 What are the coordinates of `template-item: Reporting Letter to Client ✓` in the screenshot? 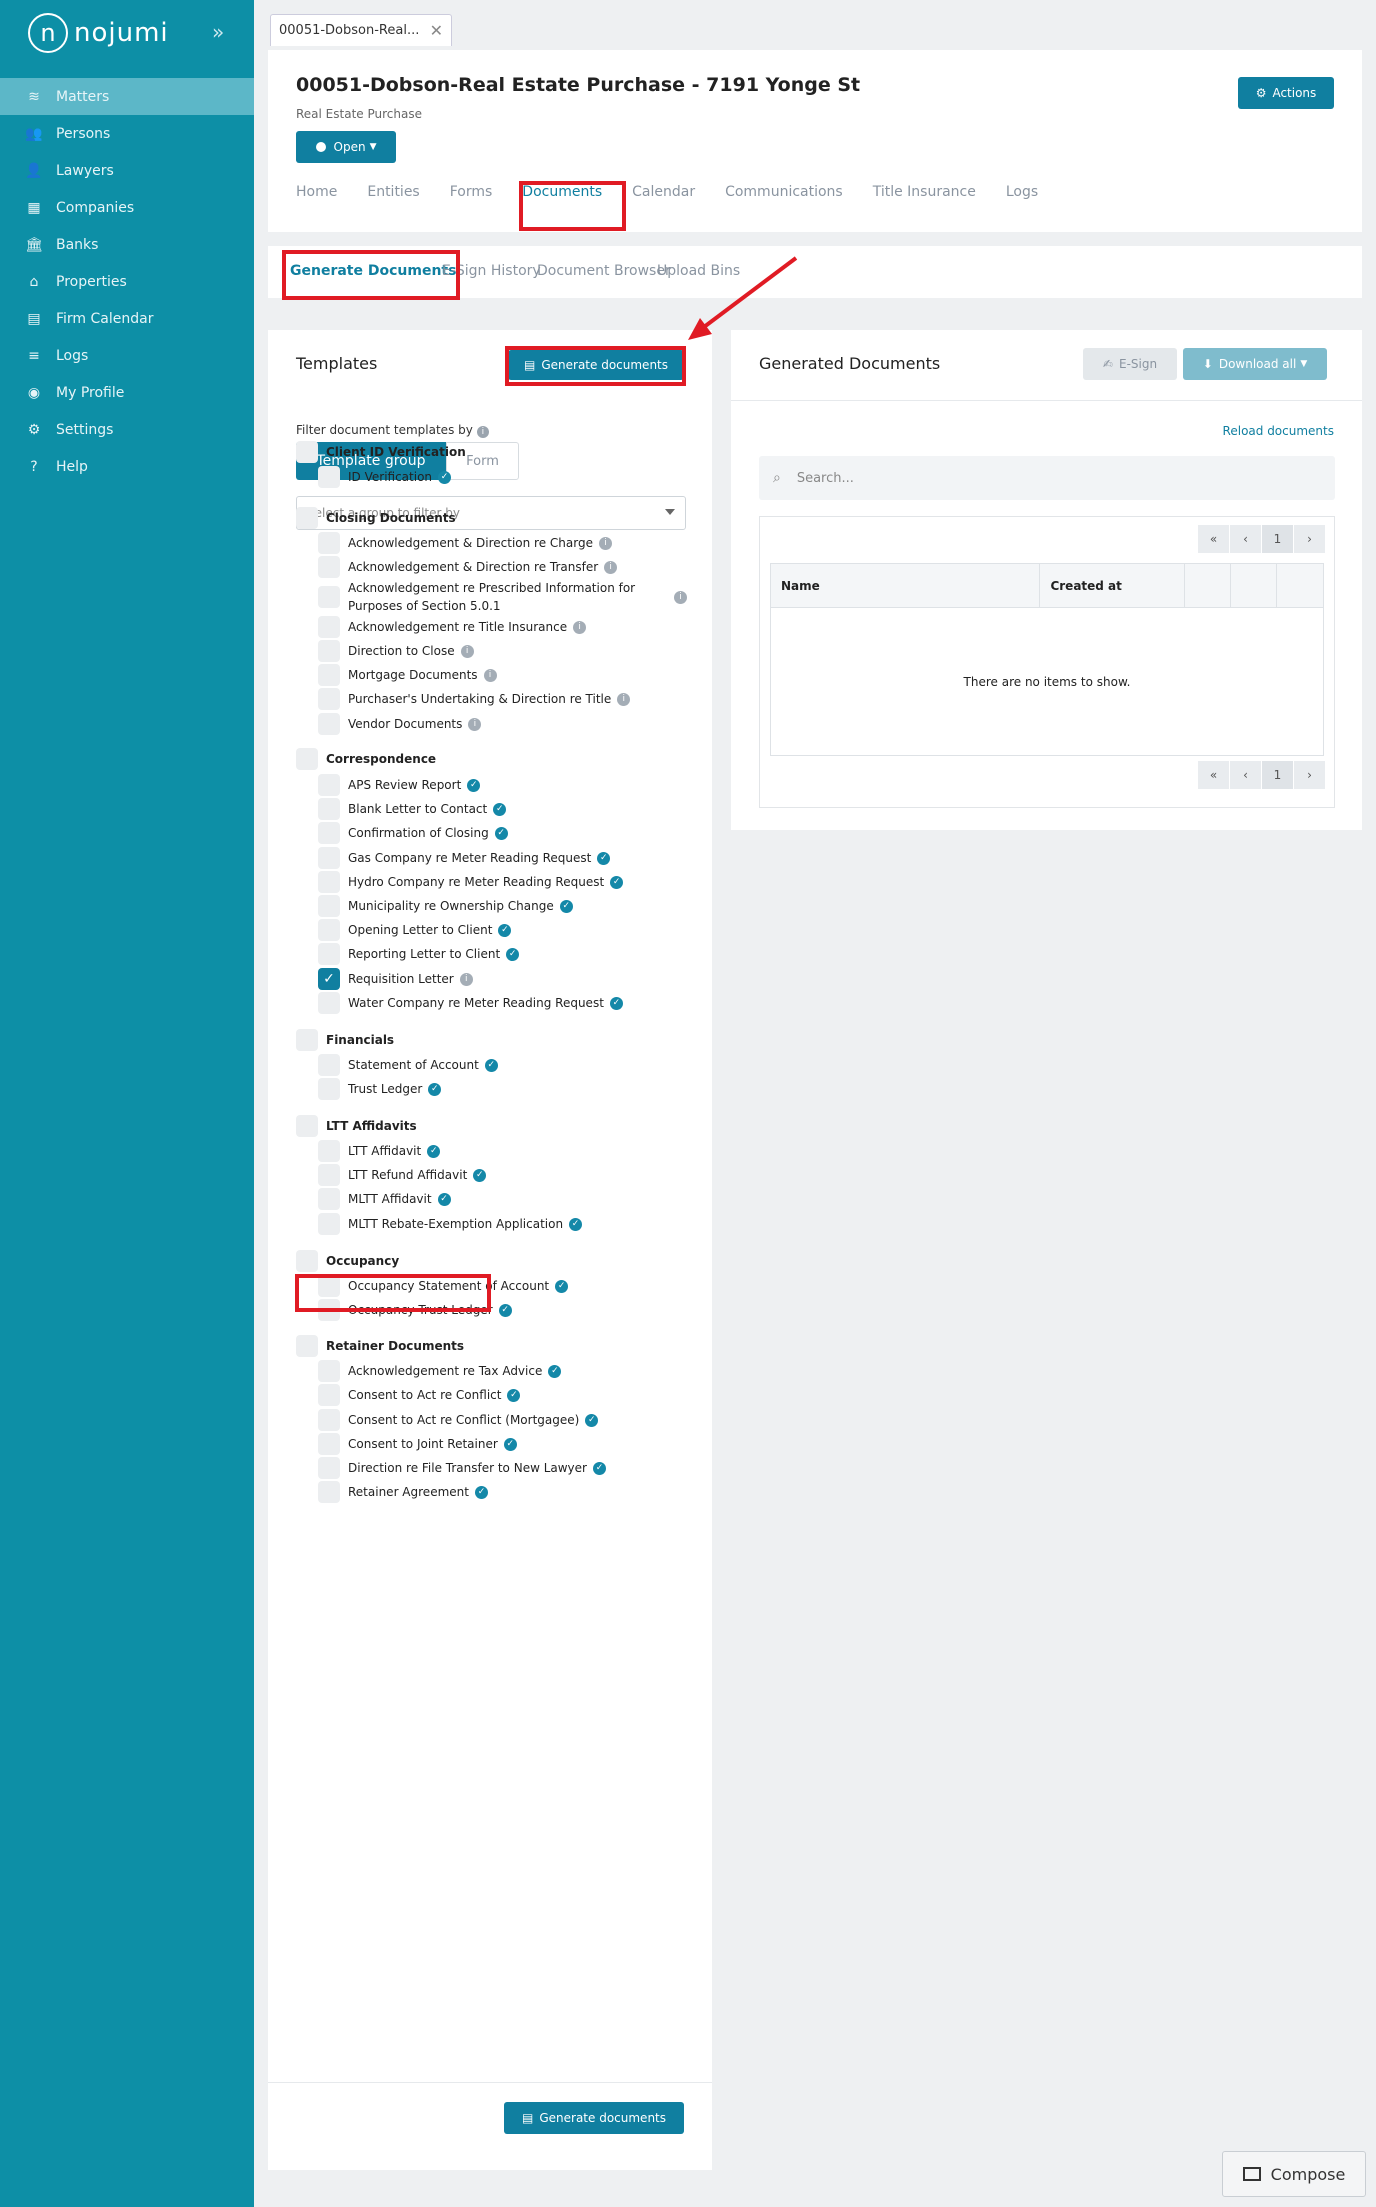 It's located at (419, 954).